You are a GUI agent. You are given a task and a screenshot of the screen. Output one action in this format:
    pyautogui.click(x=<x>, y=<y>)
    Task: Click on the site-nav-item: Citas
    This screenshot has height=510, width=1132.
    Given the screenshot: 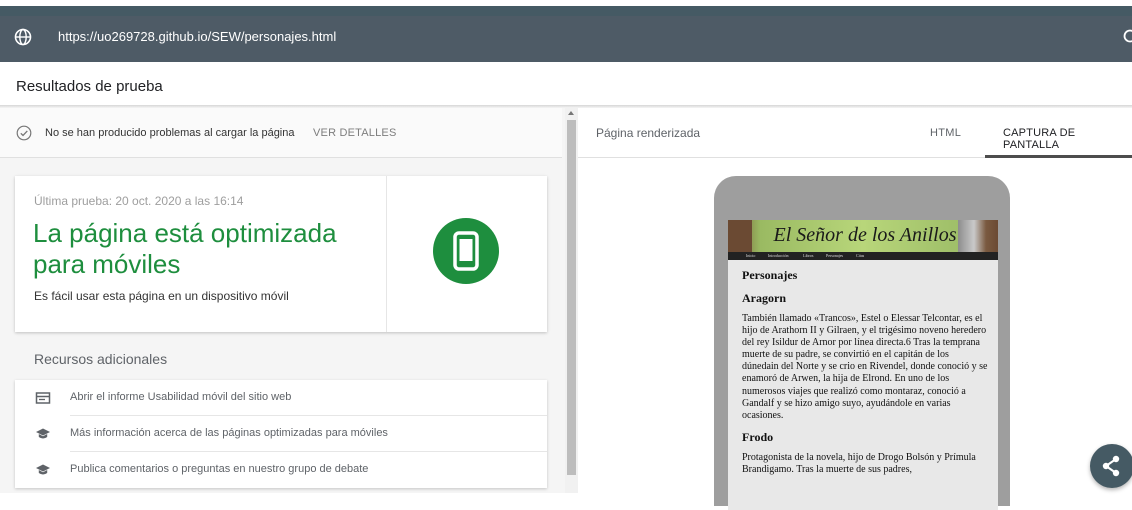 What is the action you would take?
    pyautogui.click(x=860, y=255)
    